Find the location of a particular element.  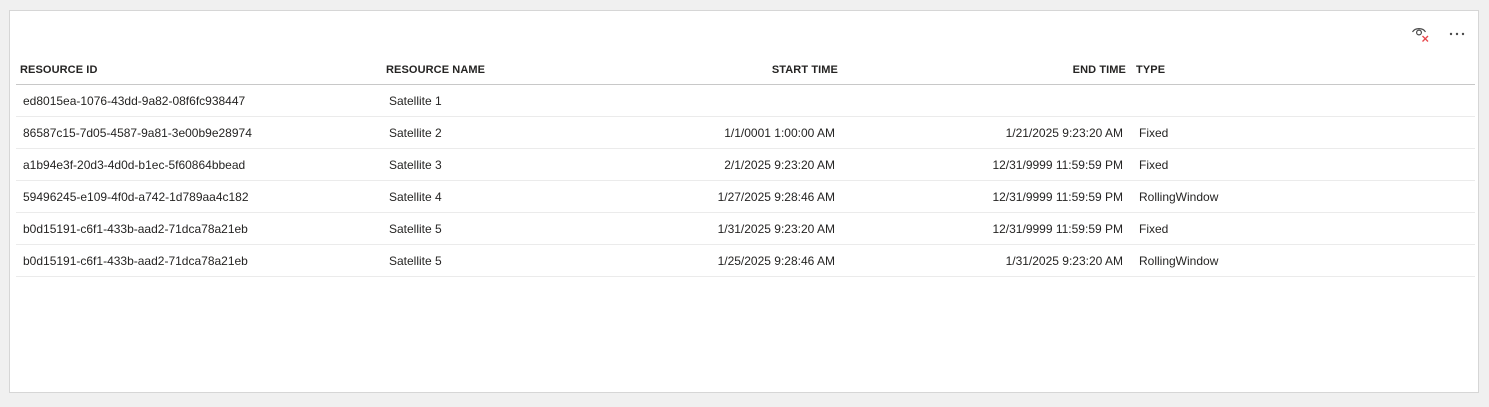

more-options-button is located at coordinates (1457, 34).